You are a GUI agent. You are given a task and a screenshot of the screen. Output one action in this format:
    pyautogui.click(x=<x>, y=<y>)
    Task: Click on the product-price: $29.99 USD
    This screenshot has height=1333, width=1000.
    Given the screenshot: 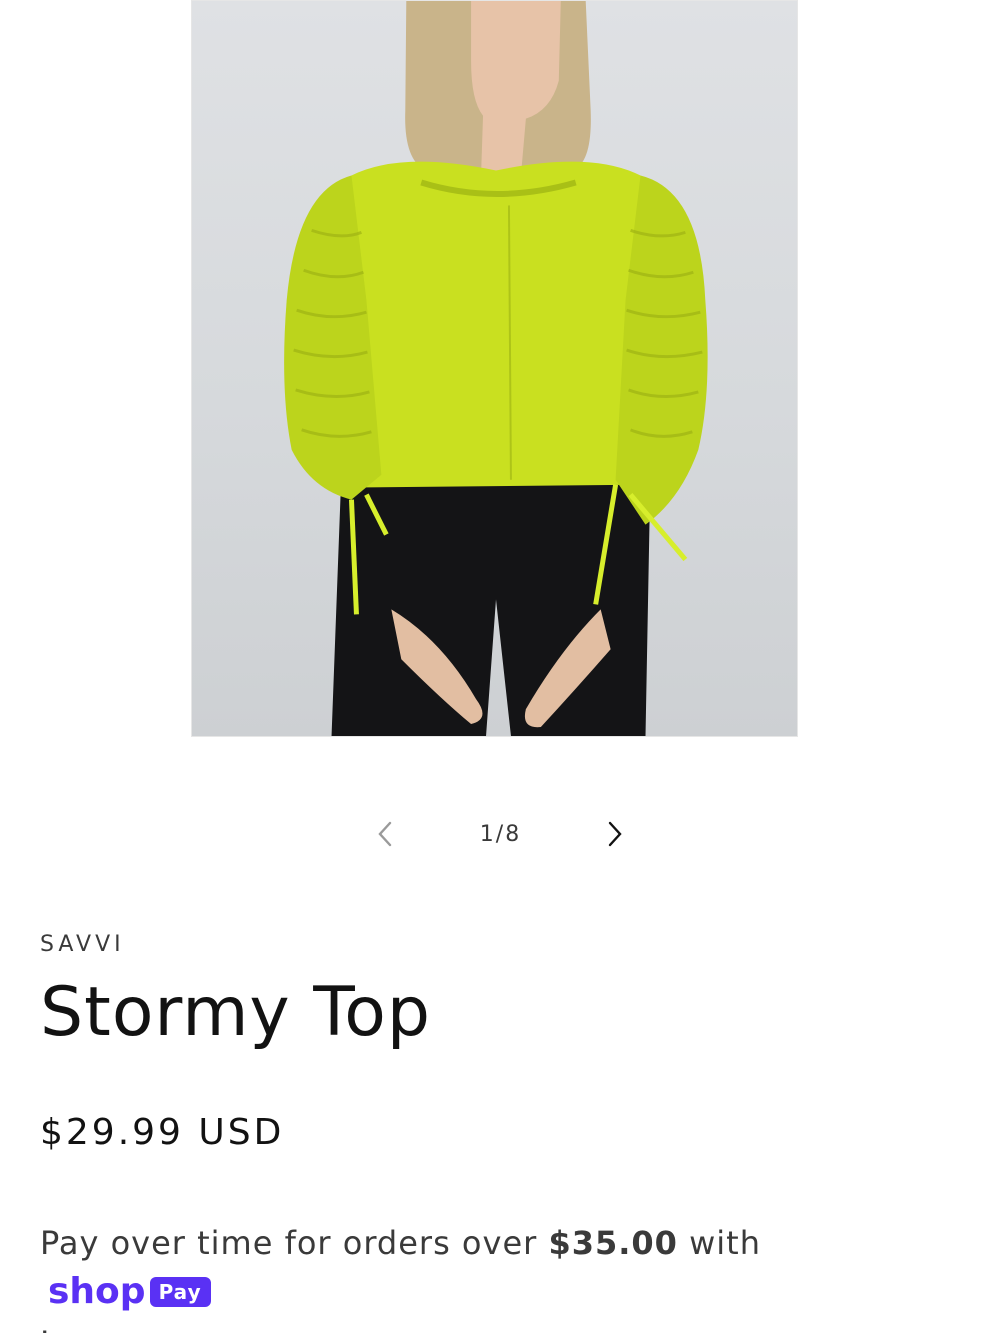 What is the action you would take?
    pyautogui.click(x=162, y=1132)
    